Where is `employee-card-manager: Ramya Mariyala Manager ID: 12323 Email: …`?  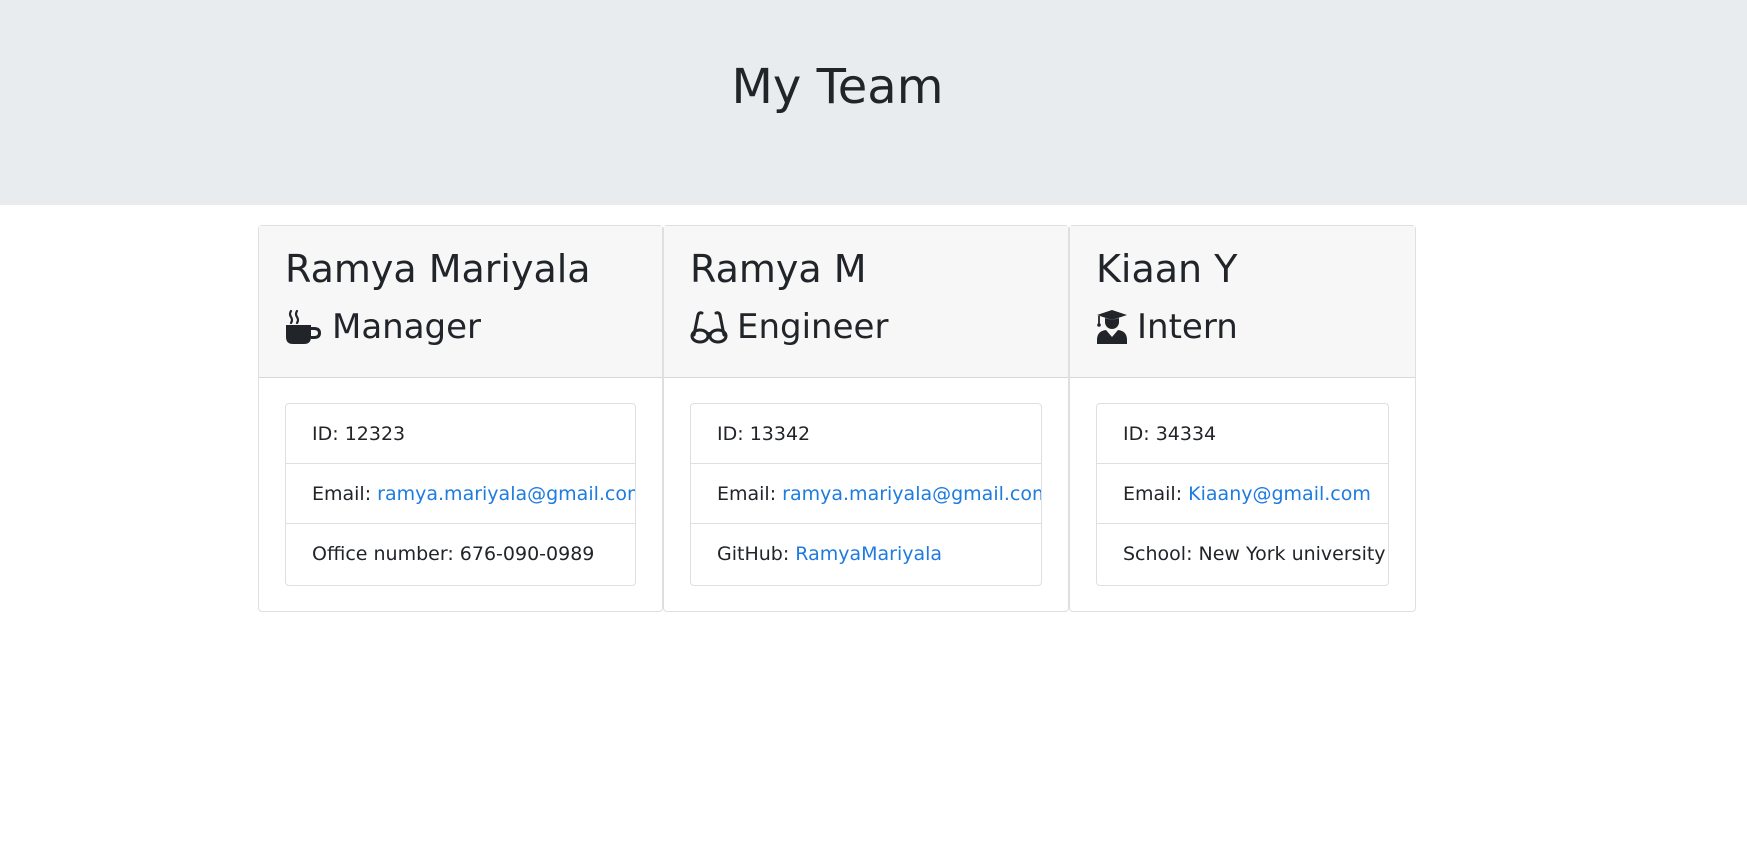
employee-card-manager: Ramya Mariyala Manager ID: 12323 Email: … is located at coordinates (460, 418).